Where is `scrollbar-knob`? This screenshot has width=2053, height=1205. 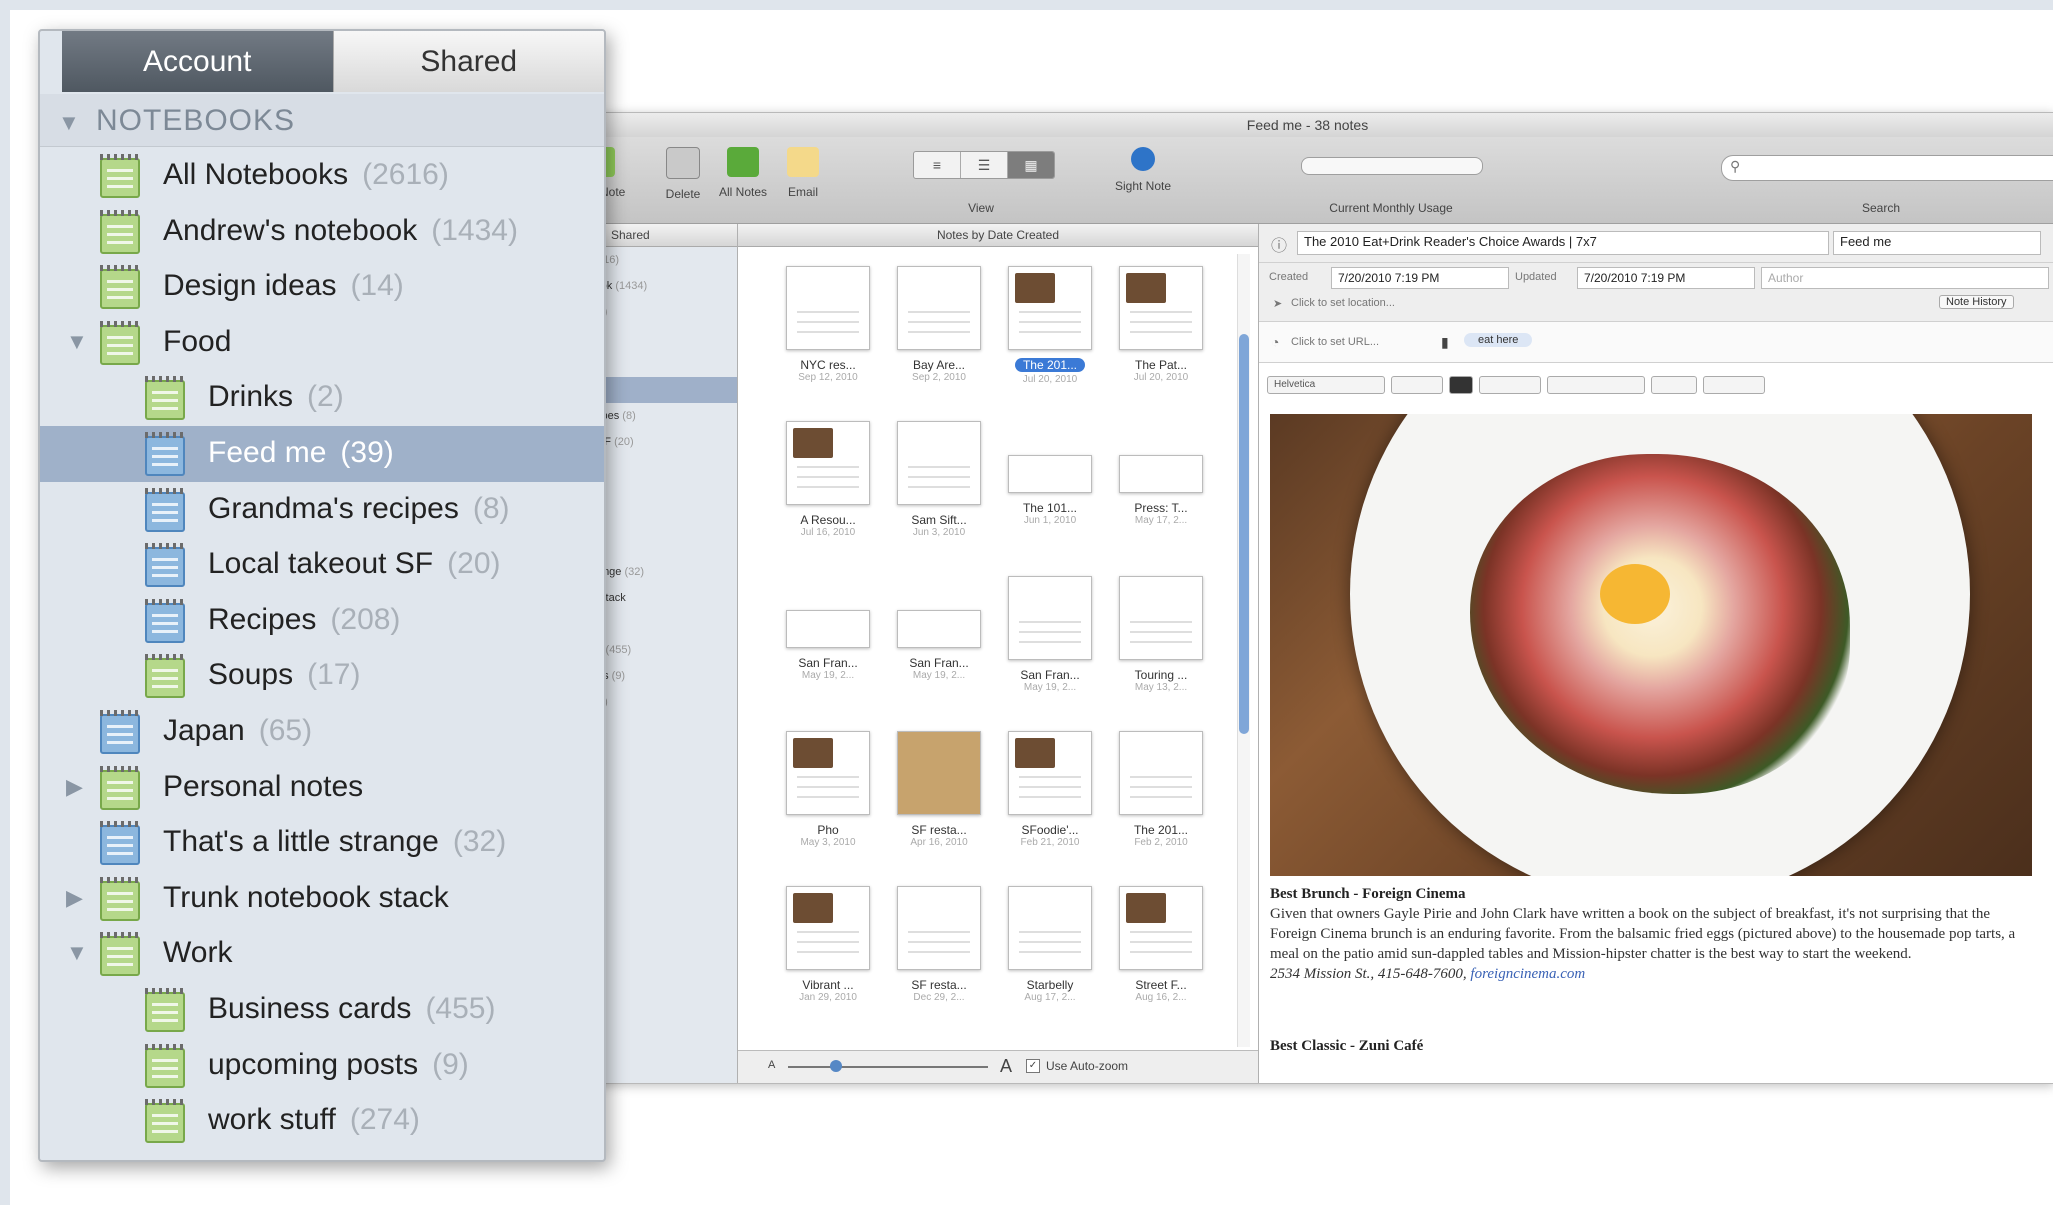
scrollbar-knob is located at coordinates (1244, 534).